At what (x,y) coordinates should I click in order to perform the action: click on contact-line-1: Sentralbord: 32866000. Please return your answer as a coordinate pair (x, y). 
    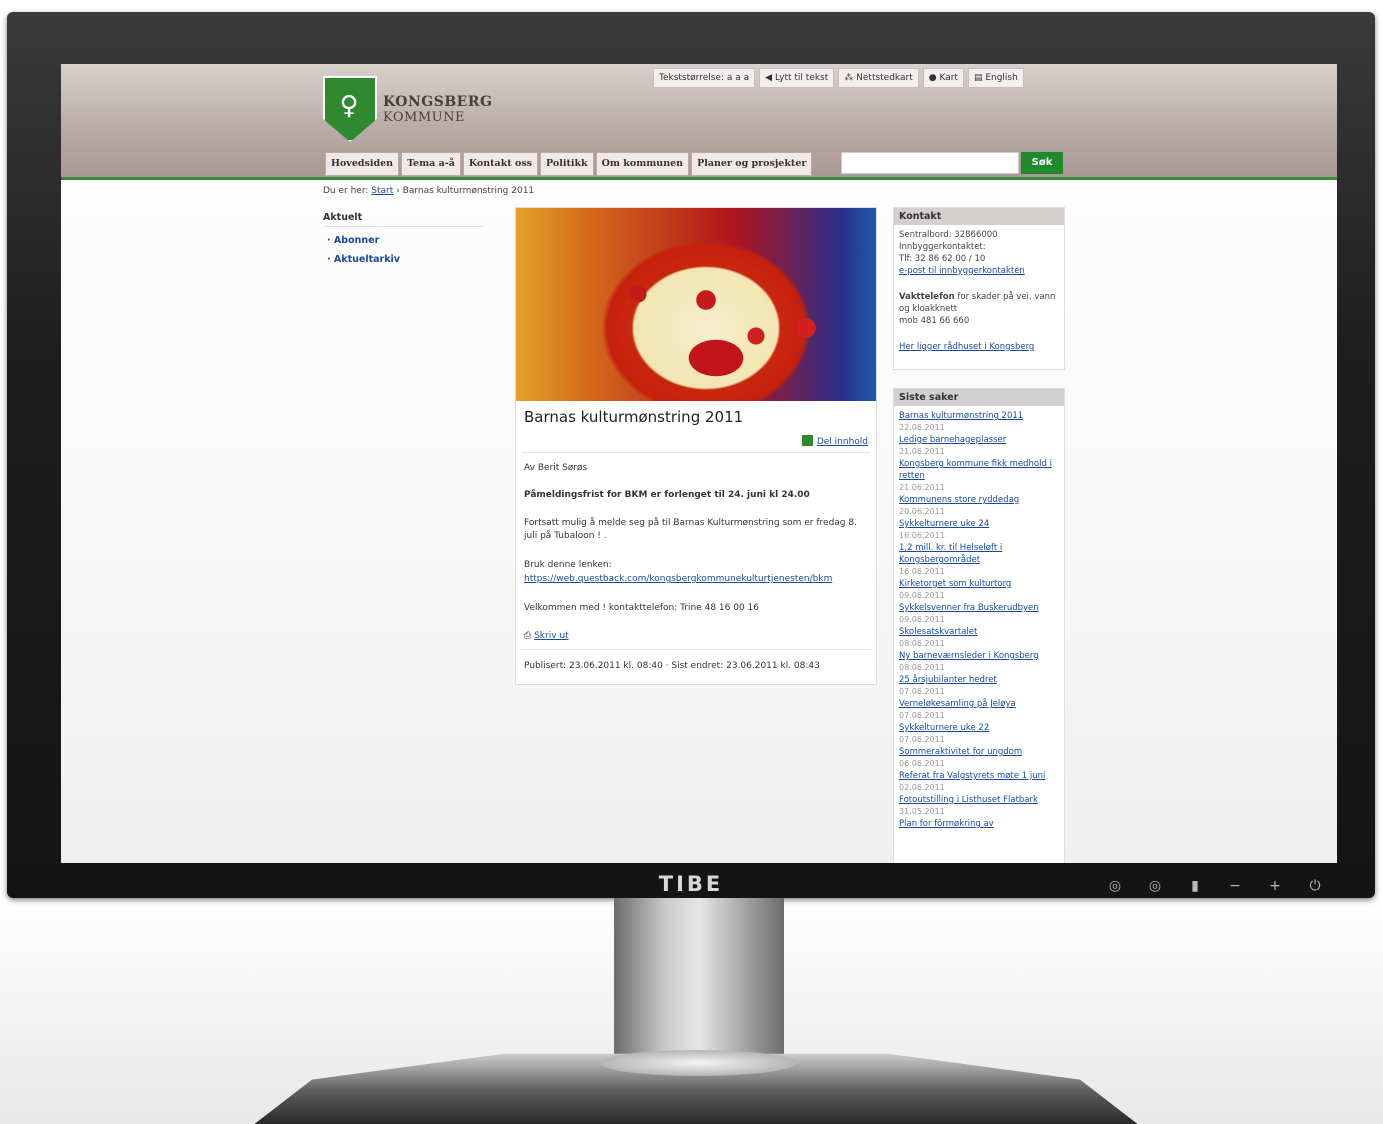
    Looking at the image, I should click on (948, 235).